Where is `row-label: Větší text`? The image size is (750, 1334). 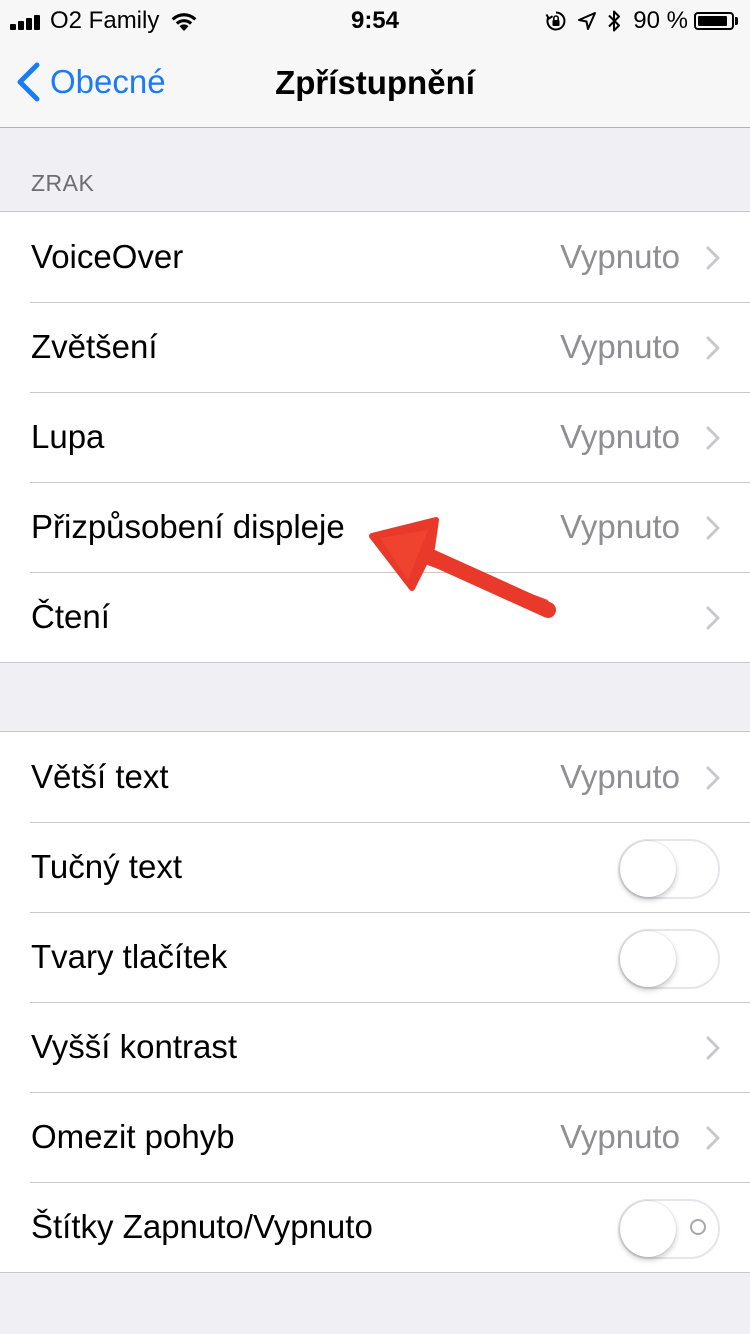 row-label: Větší text is located at coordinates (100, 776).